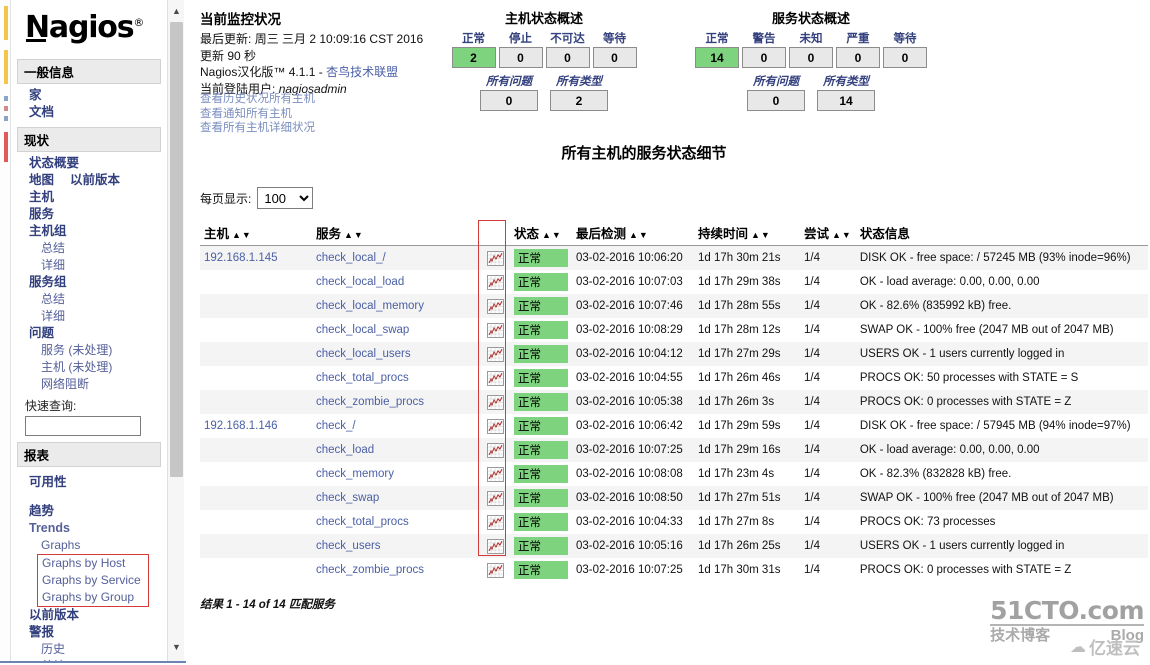 The height and width of the screenshot is (665, 1150). Describe the element at coordinates (257, 128) in the screenshot. I see `link-host-detail: 查看所有主机详细状况` at that location.